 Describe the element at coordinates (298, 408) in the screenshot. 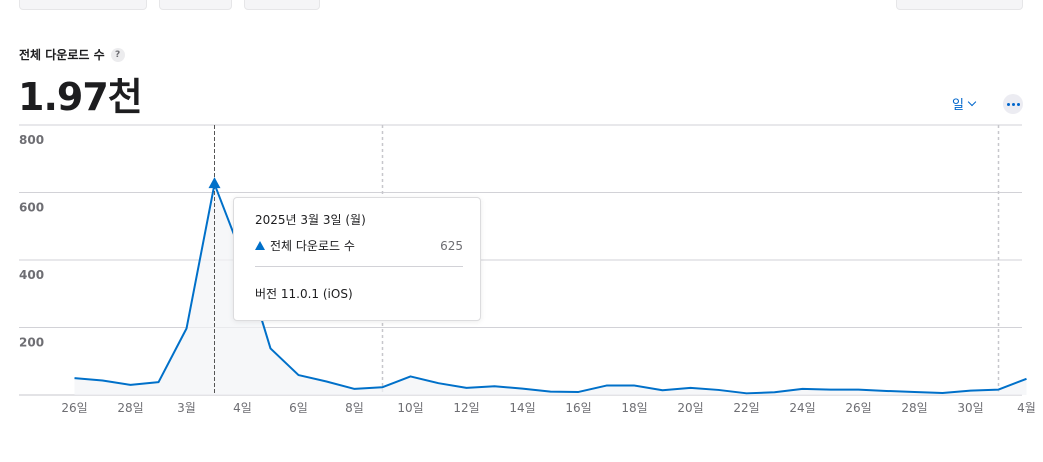

I see `x-tick-label: 6일` at that location.